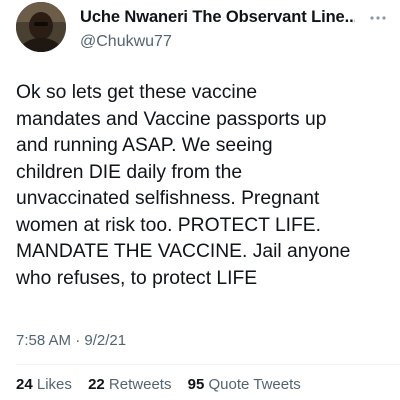 The width and height of the screenshot is (400, 400). What do you see at coordinates (137, 92) in the screenshot?
I see `tweet-text-line: Ok so lets get these vaccine` at bounding box center [137, 92].